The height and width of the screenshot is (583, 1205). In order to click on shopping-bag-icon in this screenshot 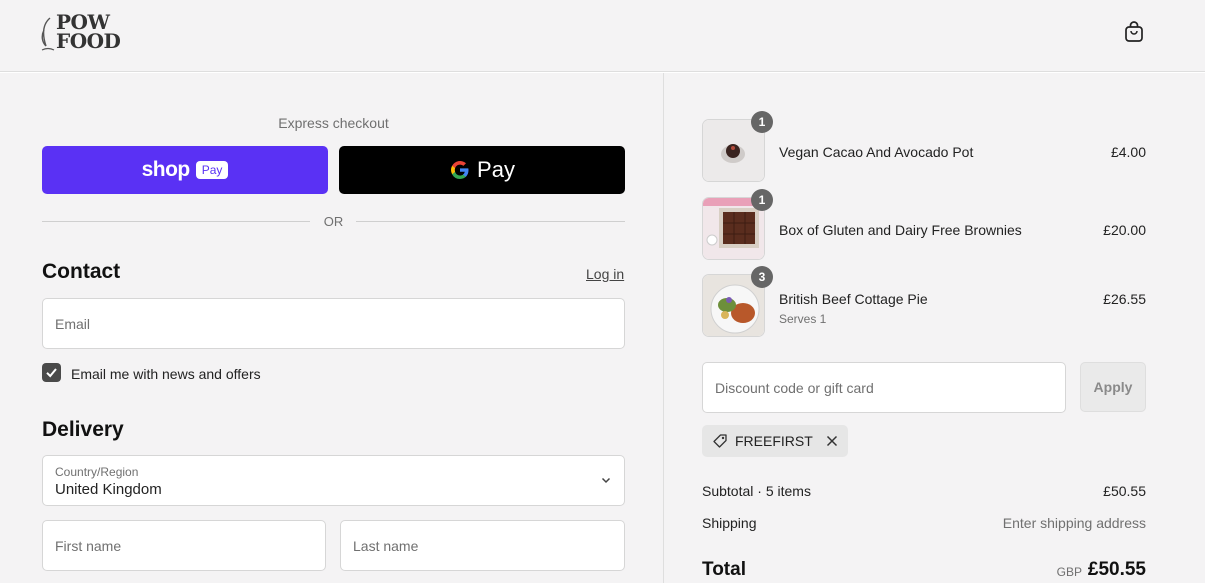, I will do `click(1134, 32)`.